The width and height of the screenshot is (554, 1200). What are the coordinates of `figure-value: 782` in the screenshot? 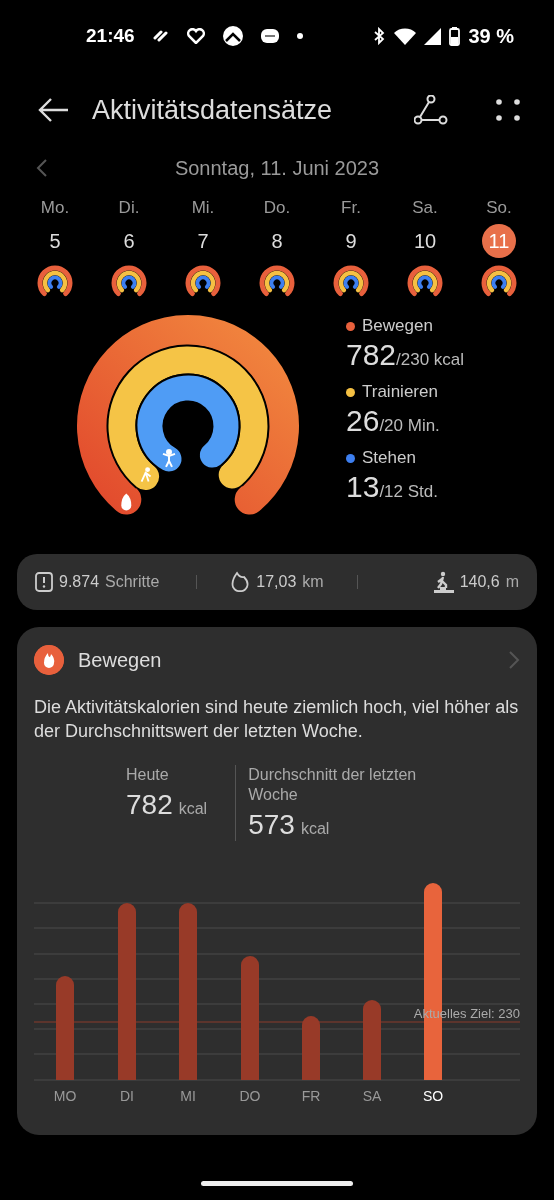 It's located at (149, 805).